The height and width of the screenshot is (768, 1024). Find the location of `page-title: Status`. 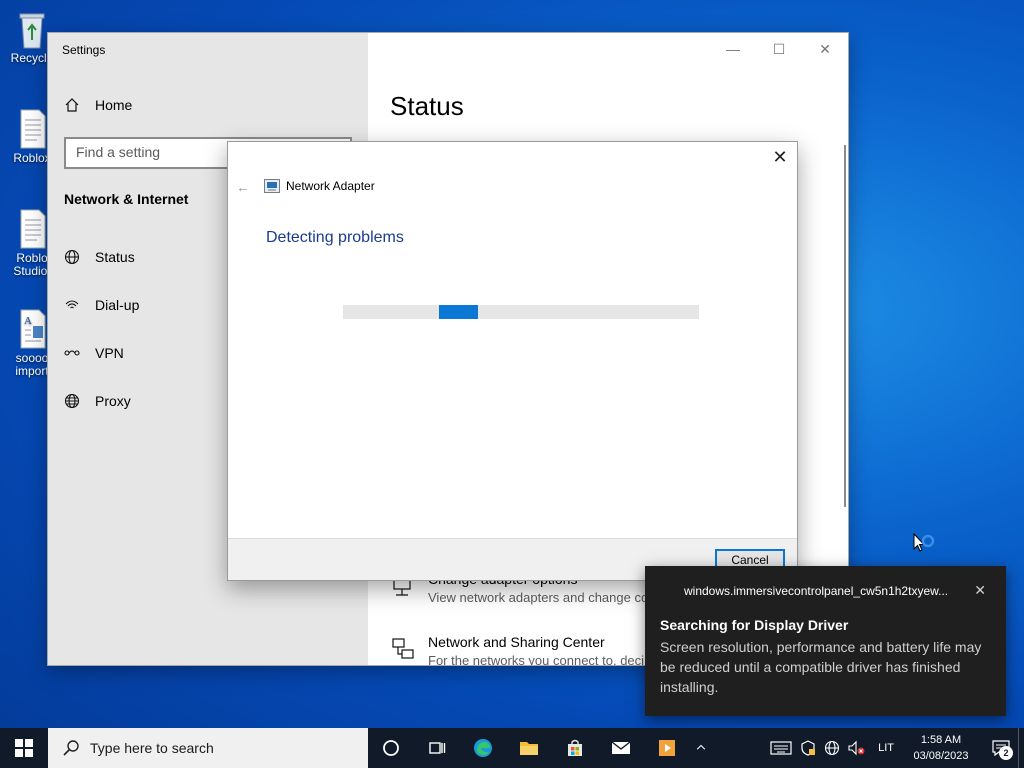

page-title: Status is located at coordinates (427, 106).